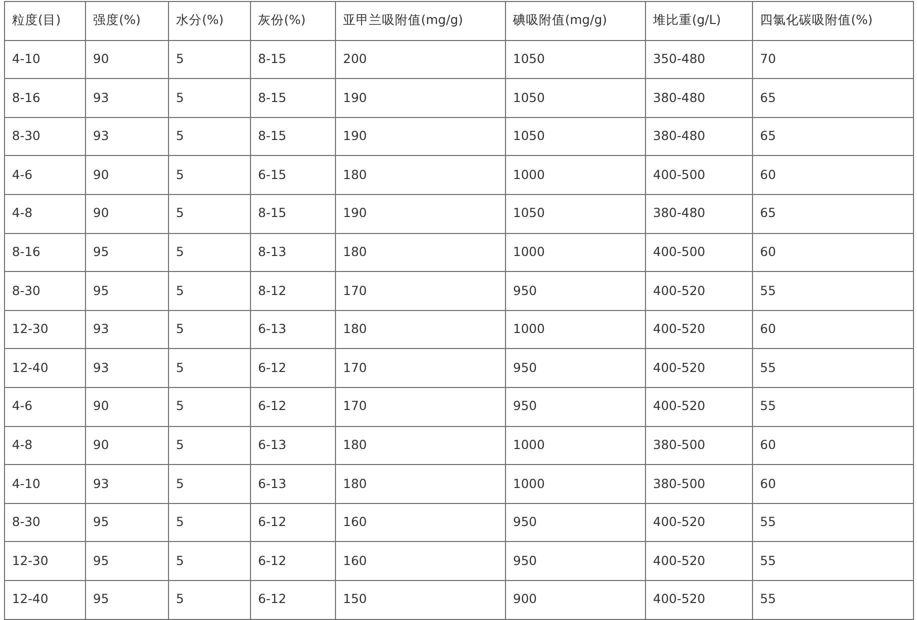  I want to click on column-header: 四氯化碳吸附值(%), so click(833, 21).